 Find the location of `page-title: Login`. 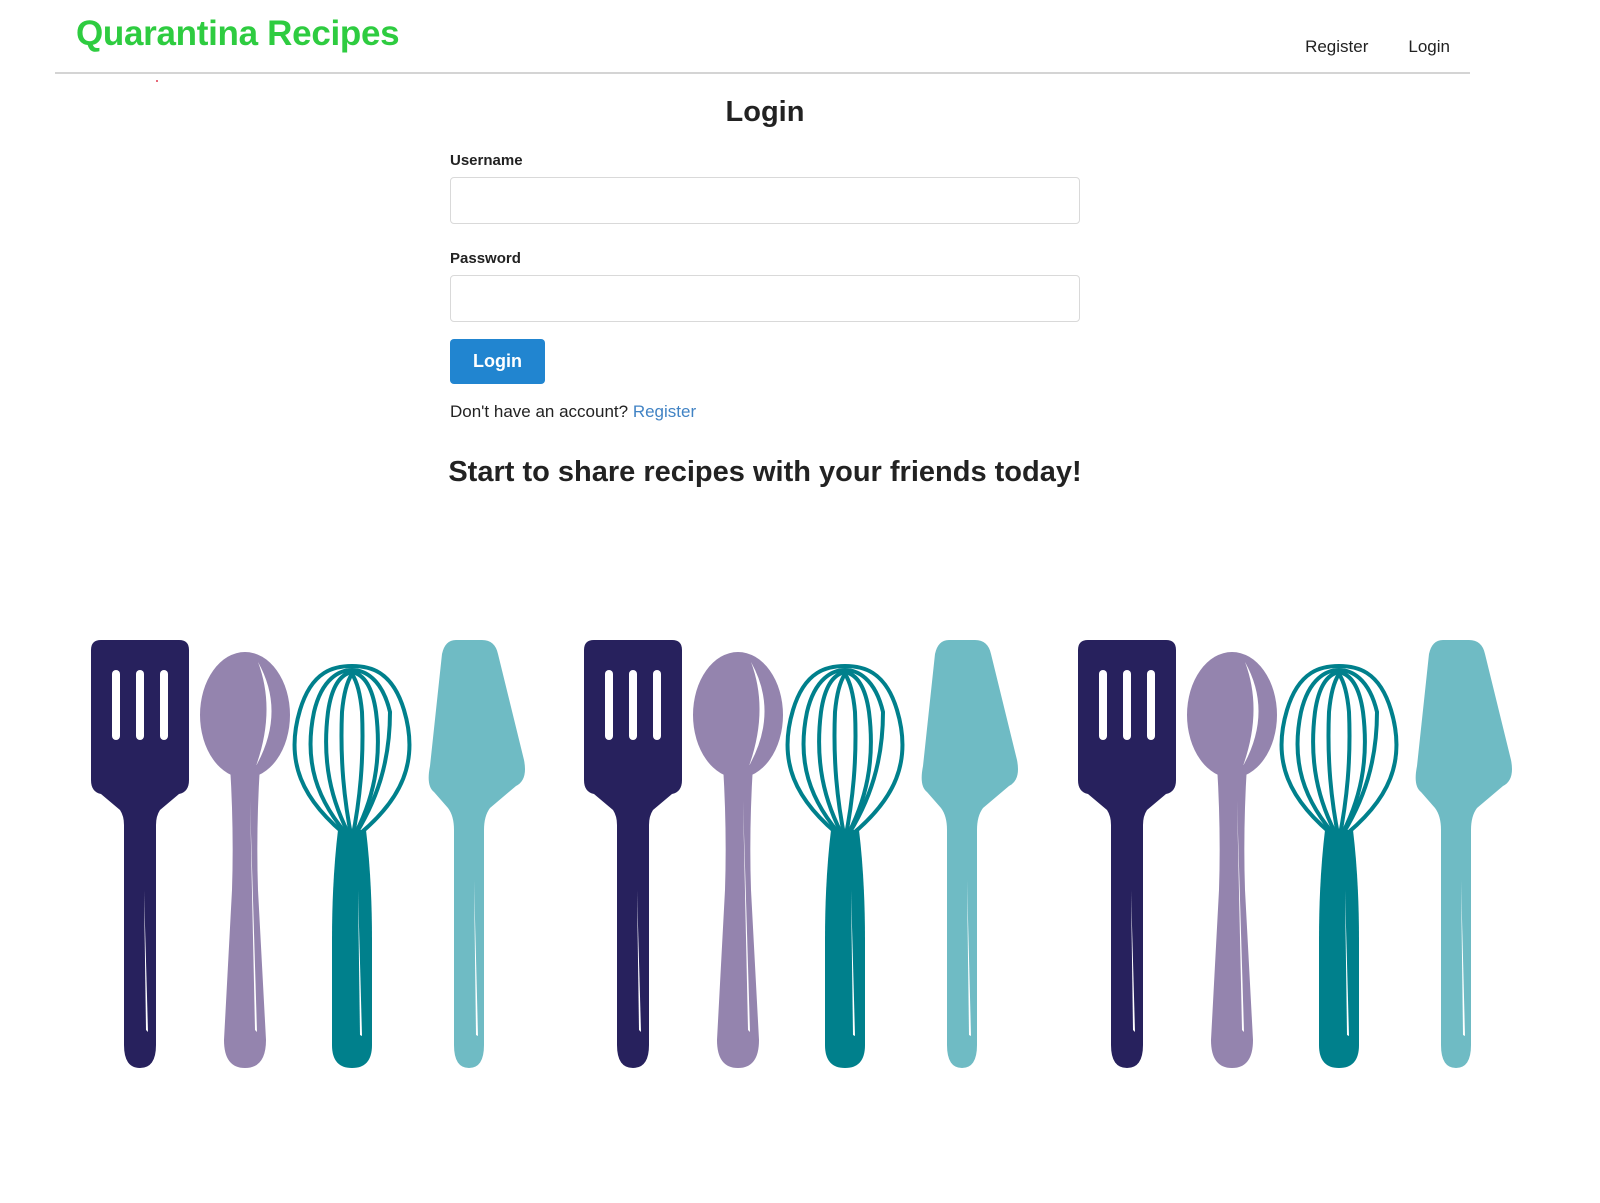

page-title: Login is located at coordinates (765, 112).